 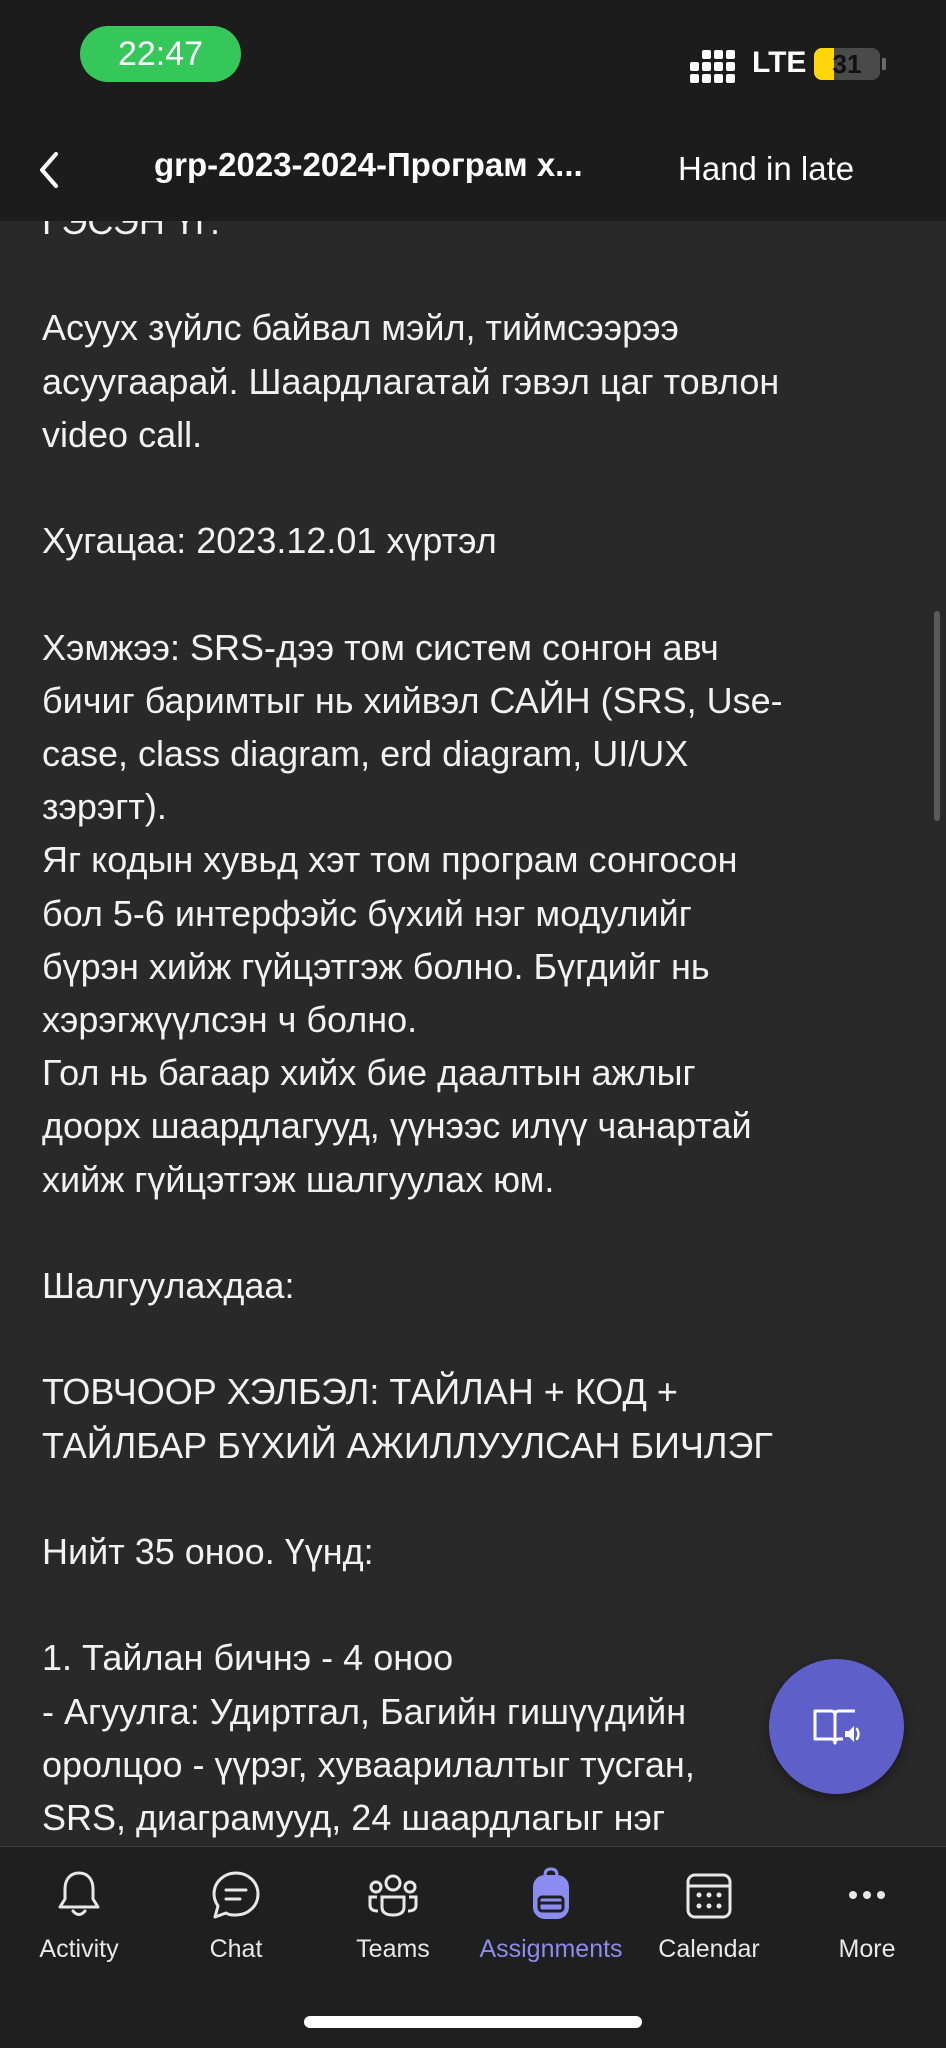 I want to click on chat-icon, so click(x=236, y=1895).